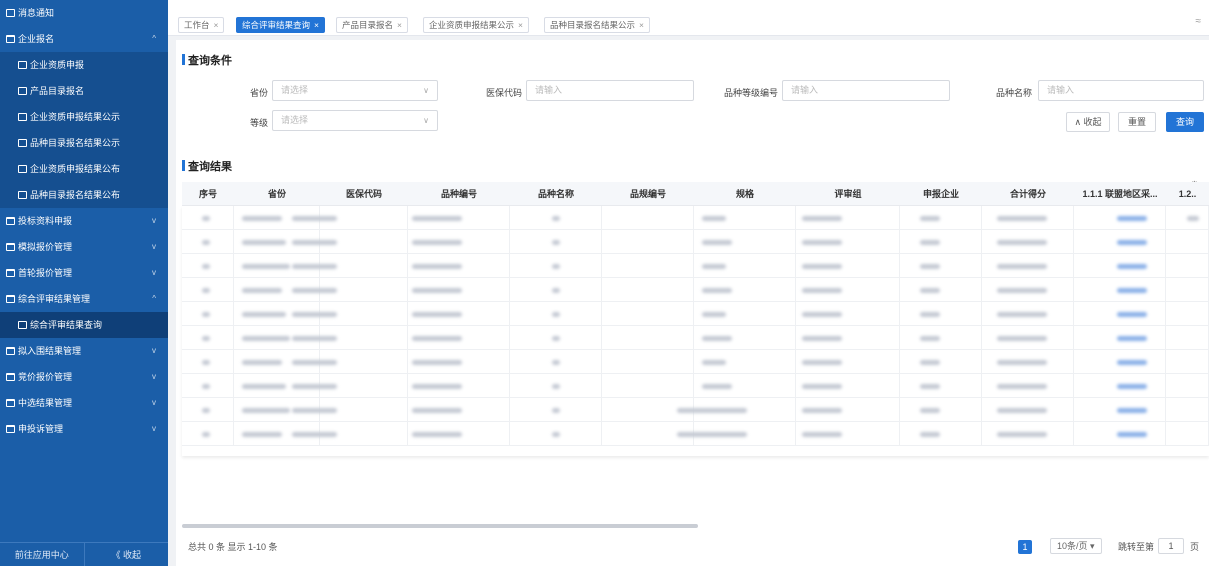 The width and height of the screenshot is (1209, 566). What do you see at coordinates (597, 25) in the screenshot?
I see `tab-item: 品种目录报名结果公示 ×` at bounding box center [597, 25].